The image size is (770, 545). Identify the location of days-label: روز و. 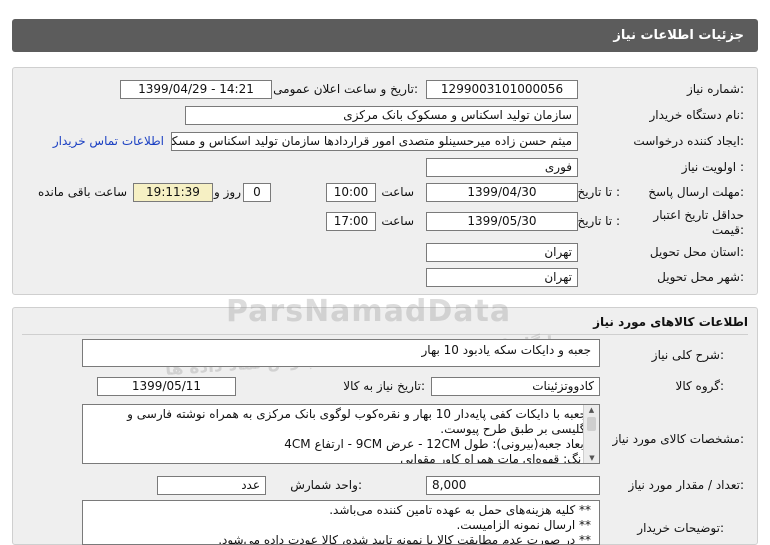
(227, 192).